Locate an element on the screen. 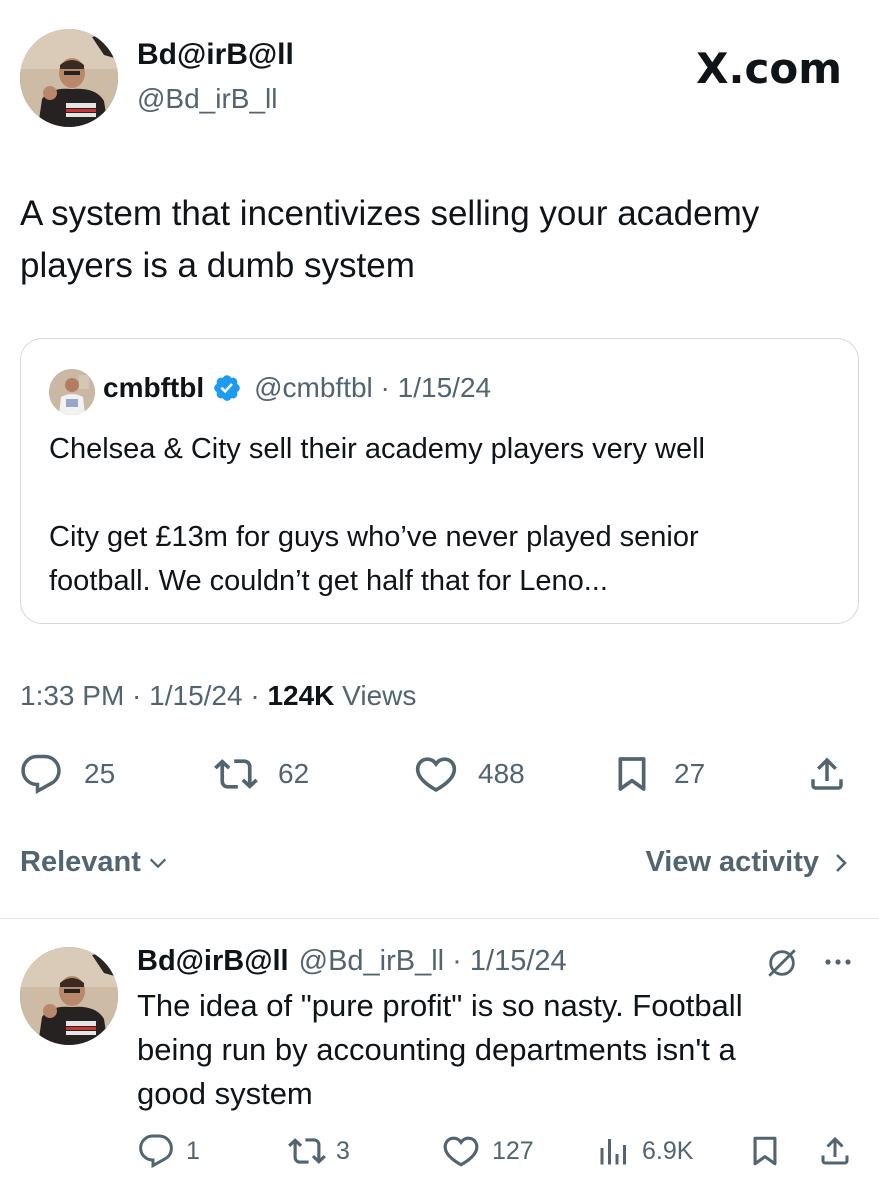 This screenshot has width=879, height=1200. reply-header: Bd@irB@ll @Bd_irB_ll · 1/15/24 is located at coordinates (352, 961).